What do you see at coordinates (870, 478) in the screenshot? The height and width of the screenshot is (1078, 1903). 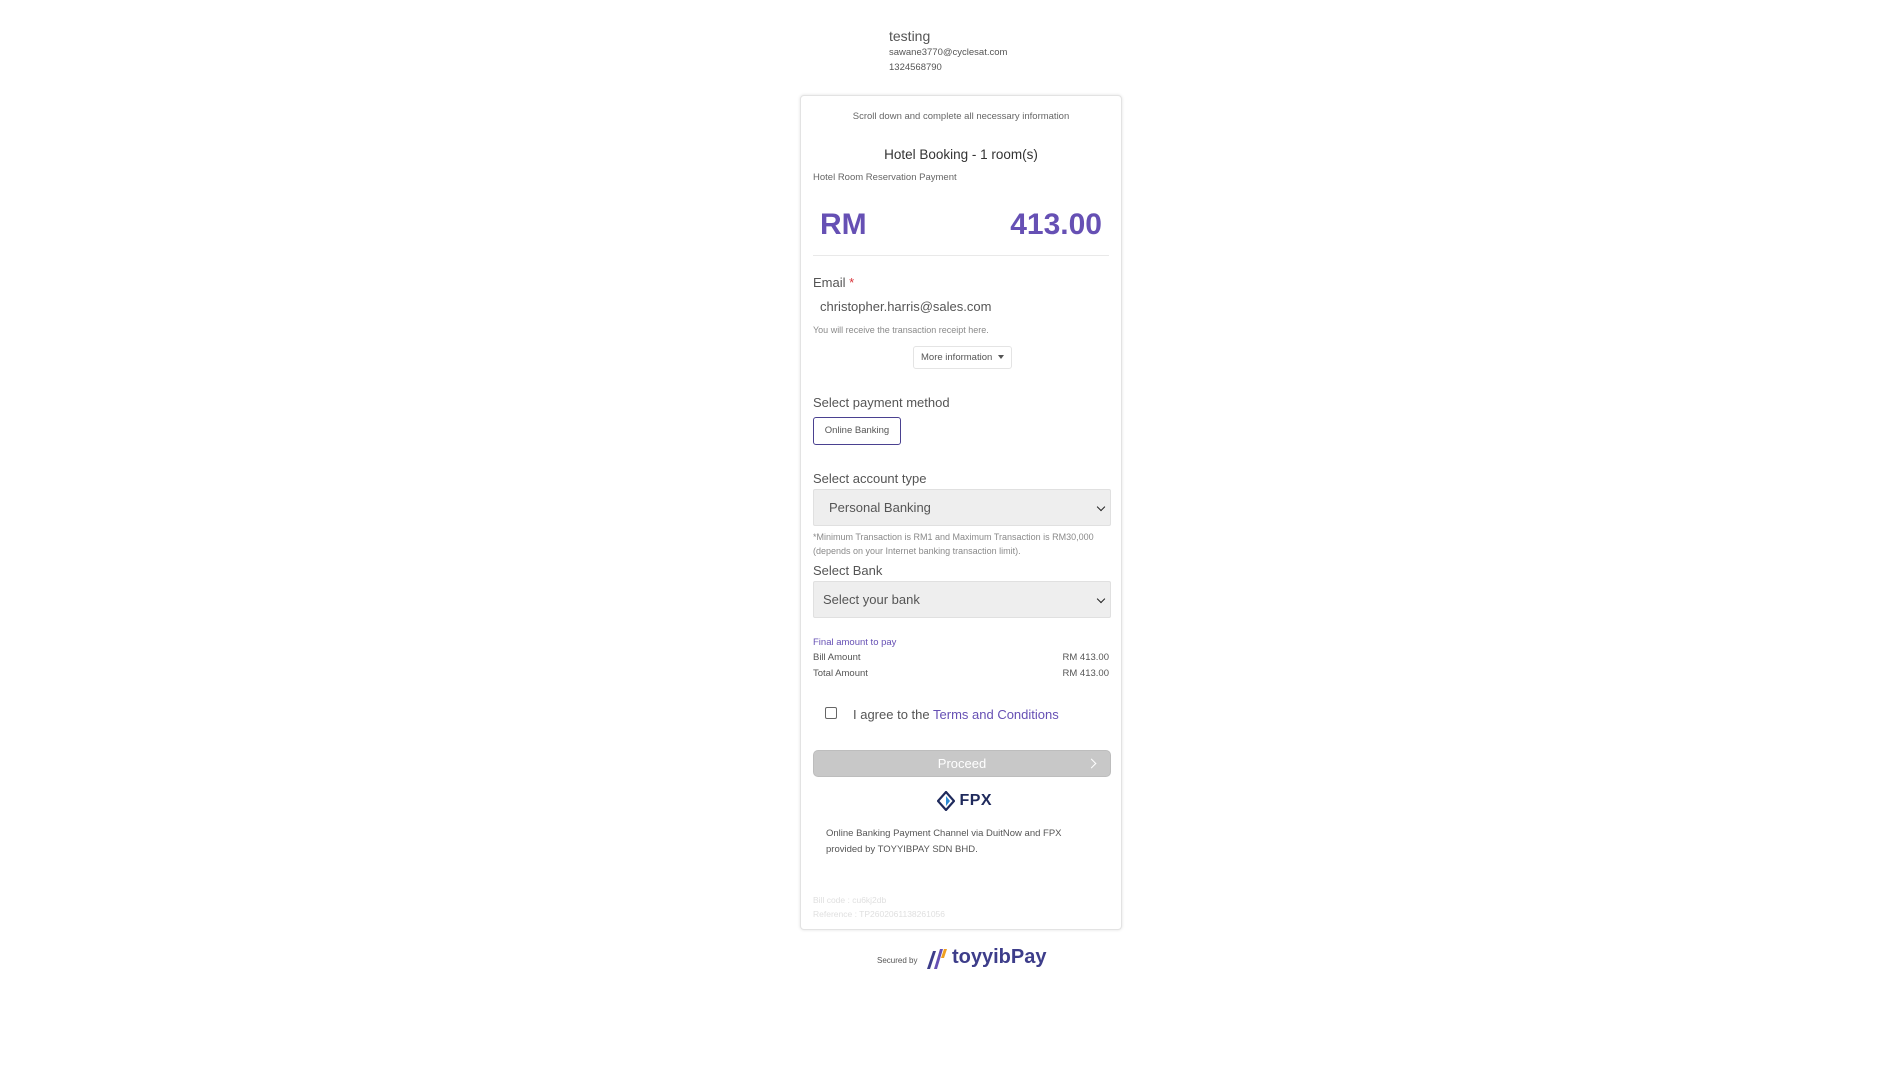 I see `account-type-label: Select account type` at bounding box center [870, 478].